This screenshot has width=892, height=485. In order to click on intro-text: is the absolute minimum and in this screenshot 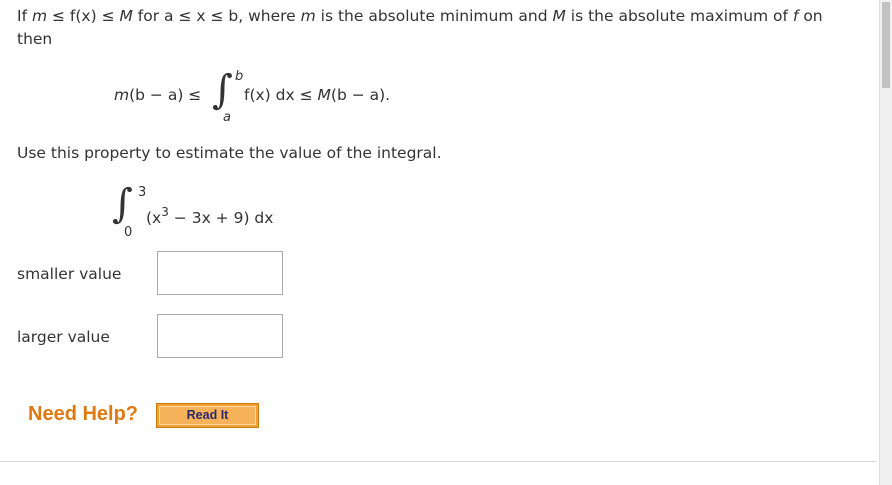, I will do `click(434, 16)`.